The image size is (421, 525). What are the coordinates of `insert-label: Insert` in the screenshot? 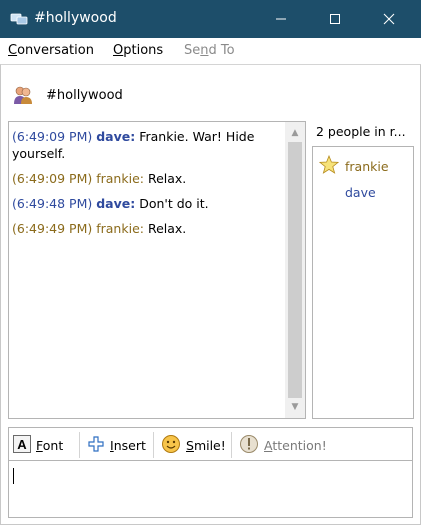 It's located at (128, 445).